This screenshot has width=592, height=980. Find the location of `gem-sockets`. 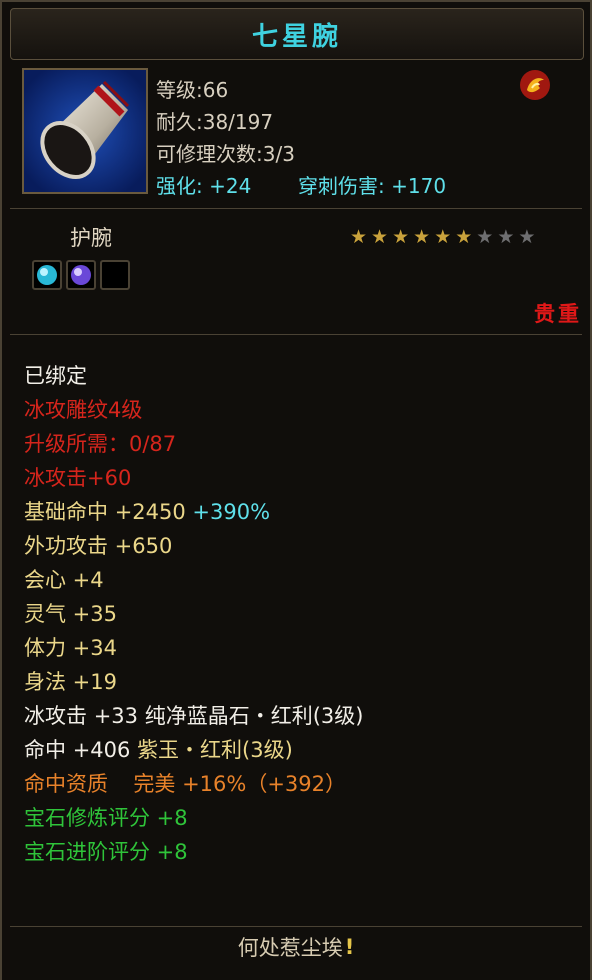

gem-sockets is located at coordinates (81, 275).